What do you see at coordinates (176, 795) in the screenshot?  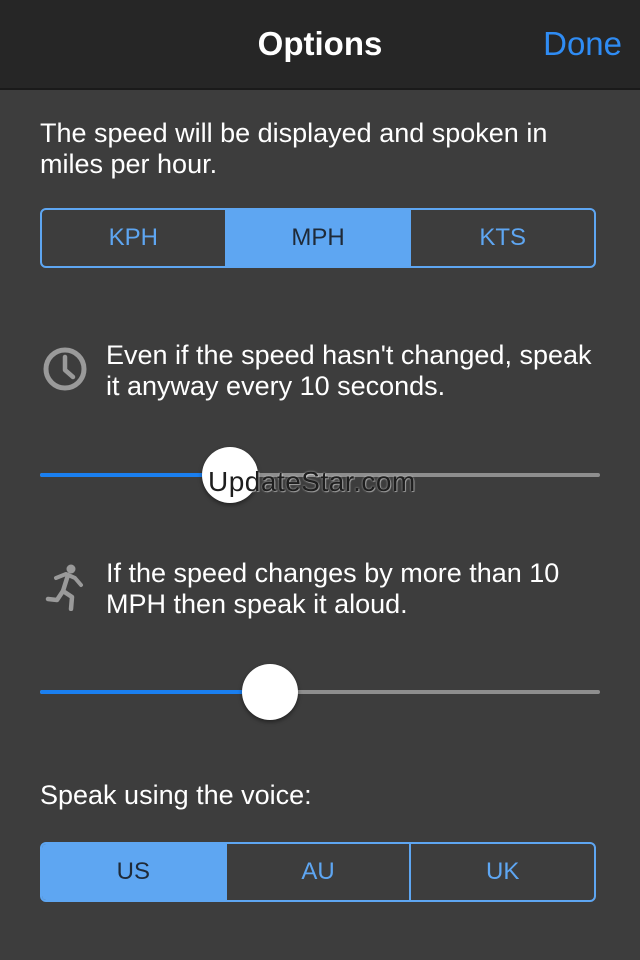 I see `voice-label: Speak using the voice:` at bounding box center [176, 795].